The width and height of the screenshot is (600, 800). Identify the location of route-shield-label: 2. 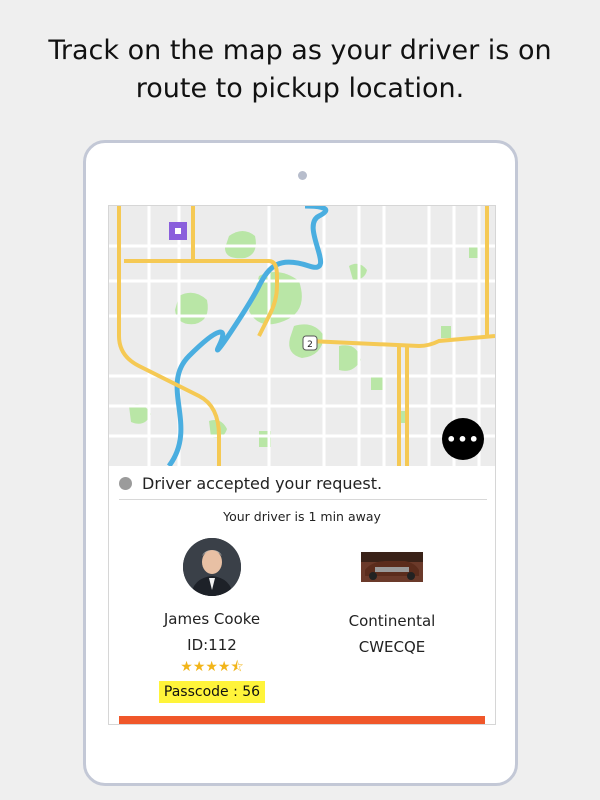
(310, 345).